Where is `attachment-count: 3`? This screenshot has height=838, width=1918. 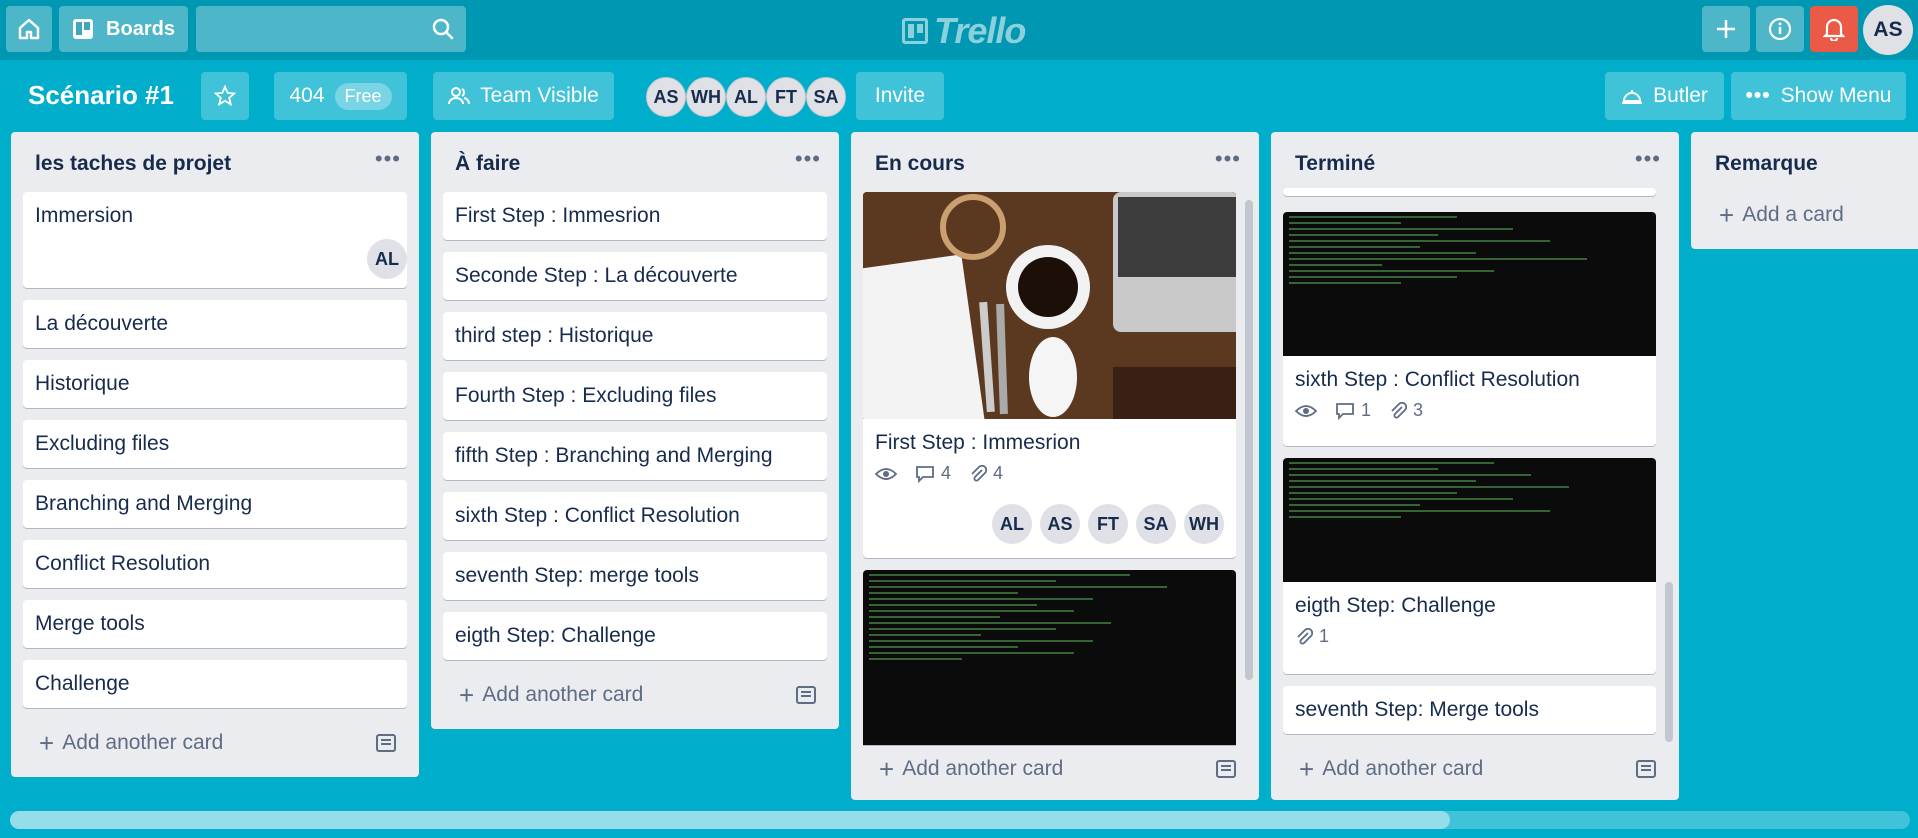
attachment-count: 3 is located at coordinates (1418, 410).